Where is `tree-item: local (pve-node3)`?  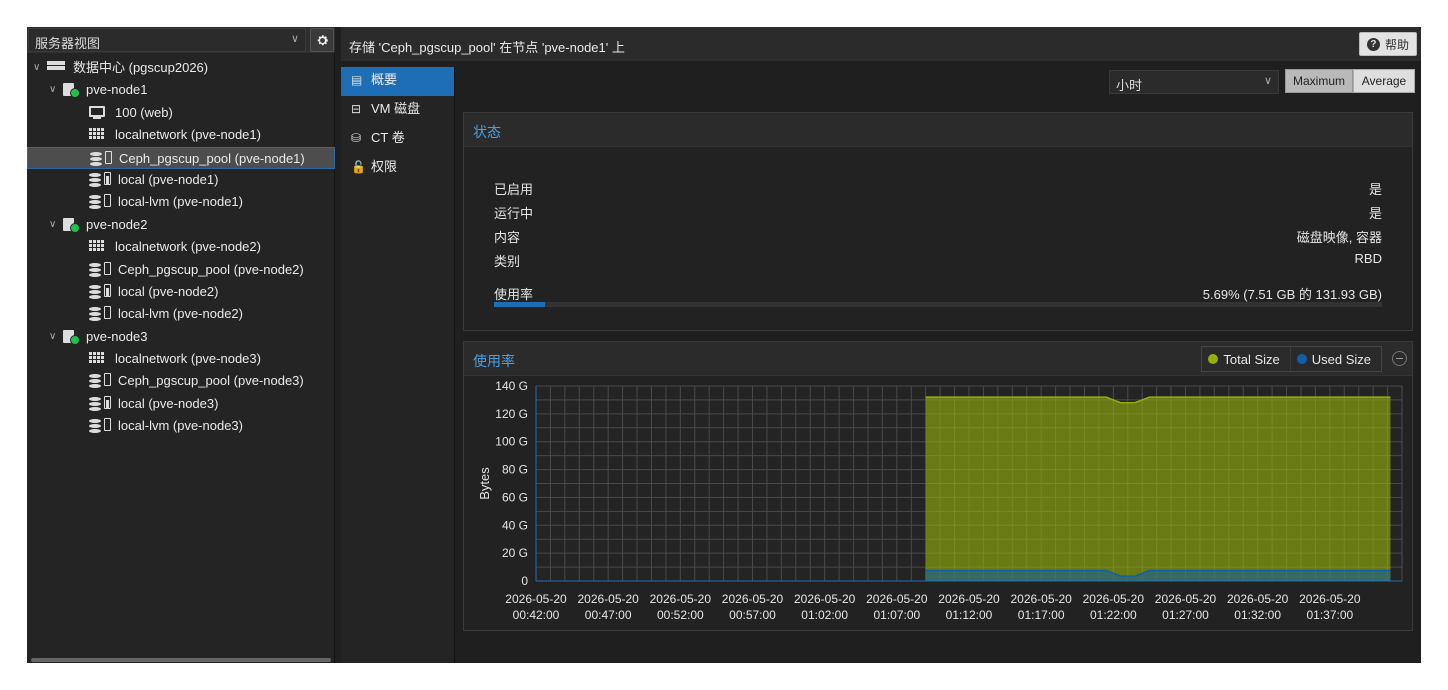 tree-item: local (pve-node3) is located at coordinates (181, 404).